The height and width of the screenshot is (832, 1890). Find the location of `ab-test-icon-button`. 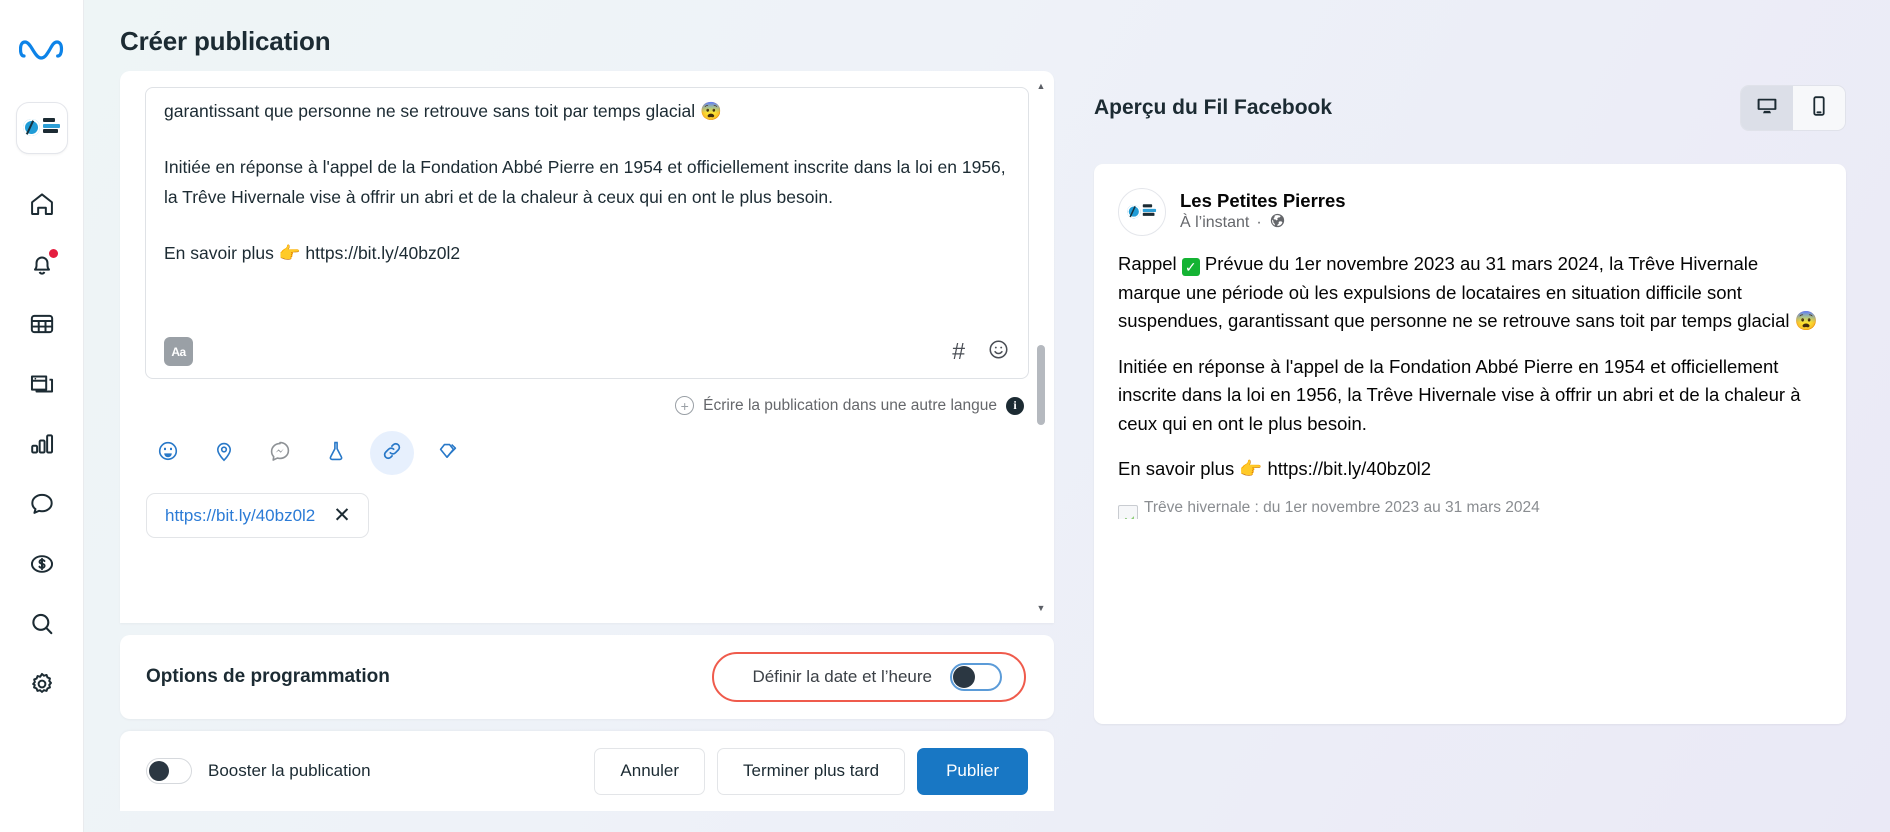

ab-test-icon-button is located at coordinates (336, 453).